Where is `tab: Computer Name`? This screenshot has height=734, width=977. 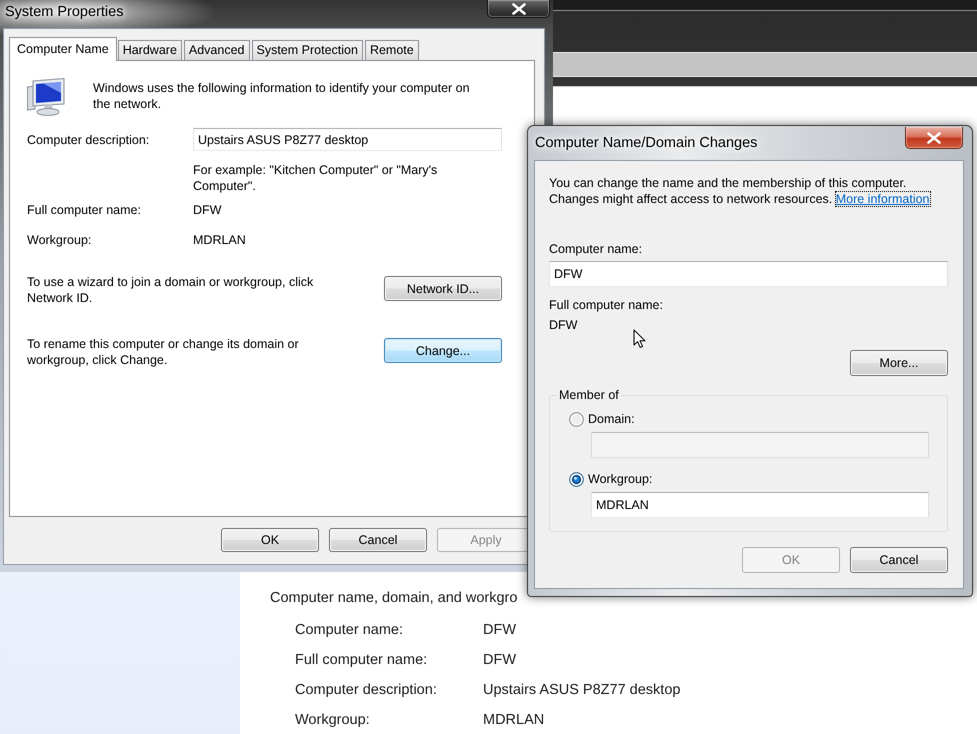
tab: Computer Name is located at coordinates (63, 49).